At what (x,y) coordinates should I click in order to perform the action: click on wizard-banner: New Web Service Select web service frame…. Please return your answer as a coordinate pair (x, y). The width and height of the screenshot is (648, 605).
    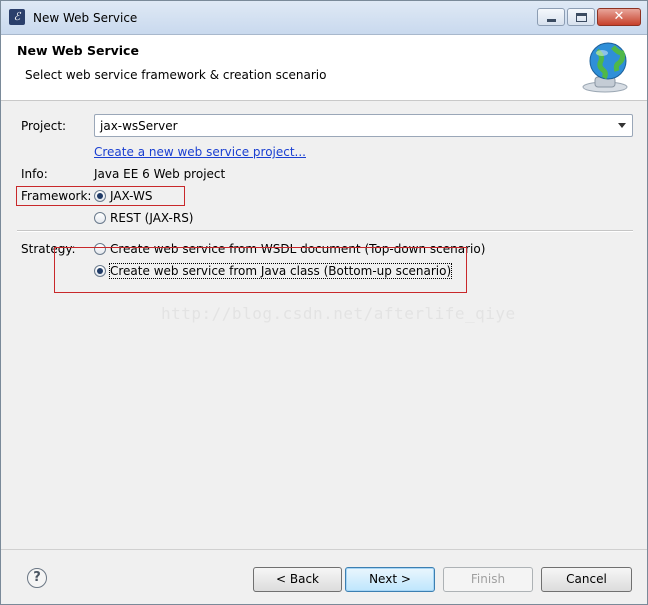
    Looking at the image, I should click on (324, 68).